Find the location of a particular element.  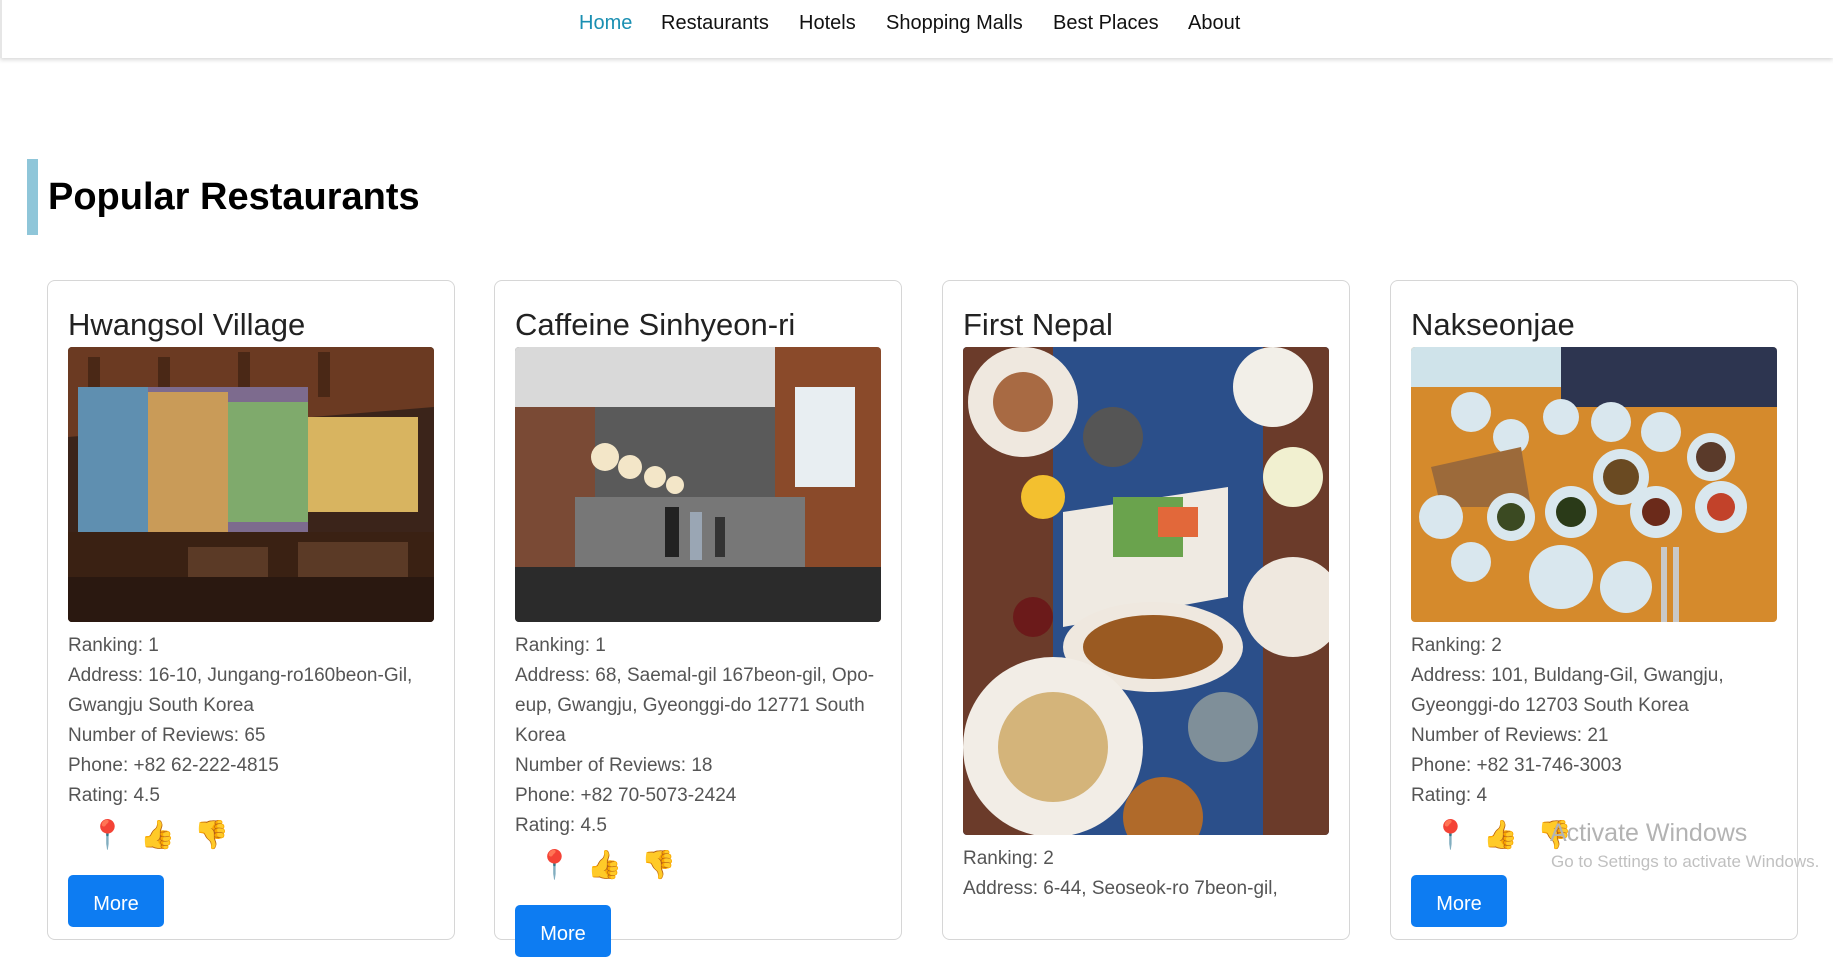

restaurant-phone: Phone: +82 31-746-3003 is located at coordinates (1516, 765).